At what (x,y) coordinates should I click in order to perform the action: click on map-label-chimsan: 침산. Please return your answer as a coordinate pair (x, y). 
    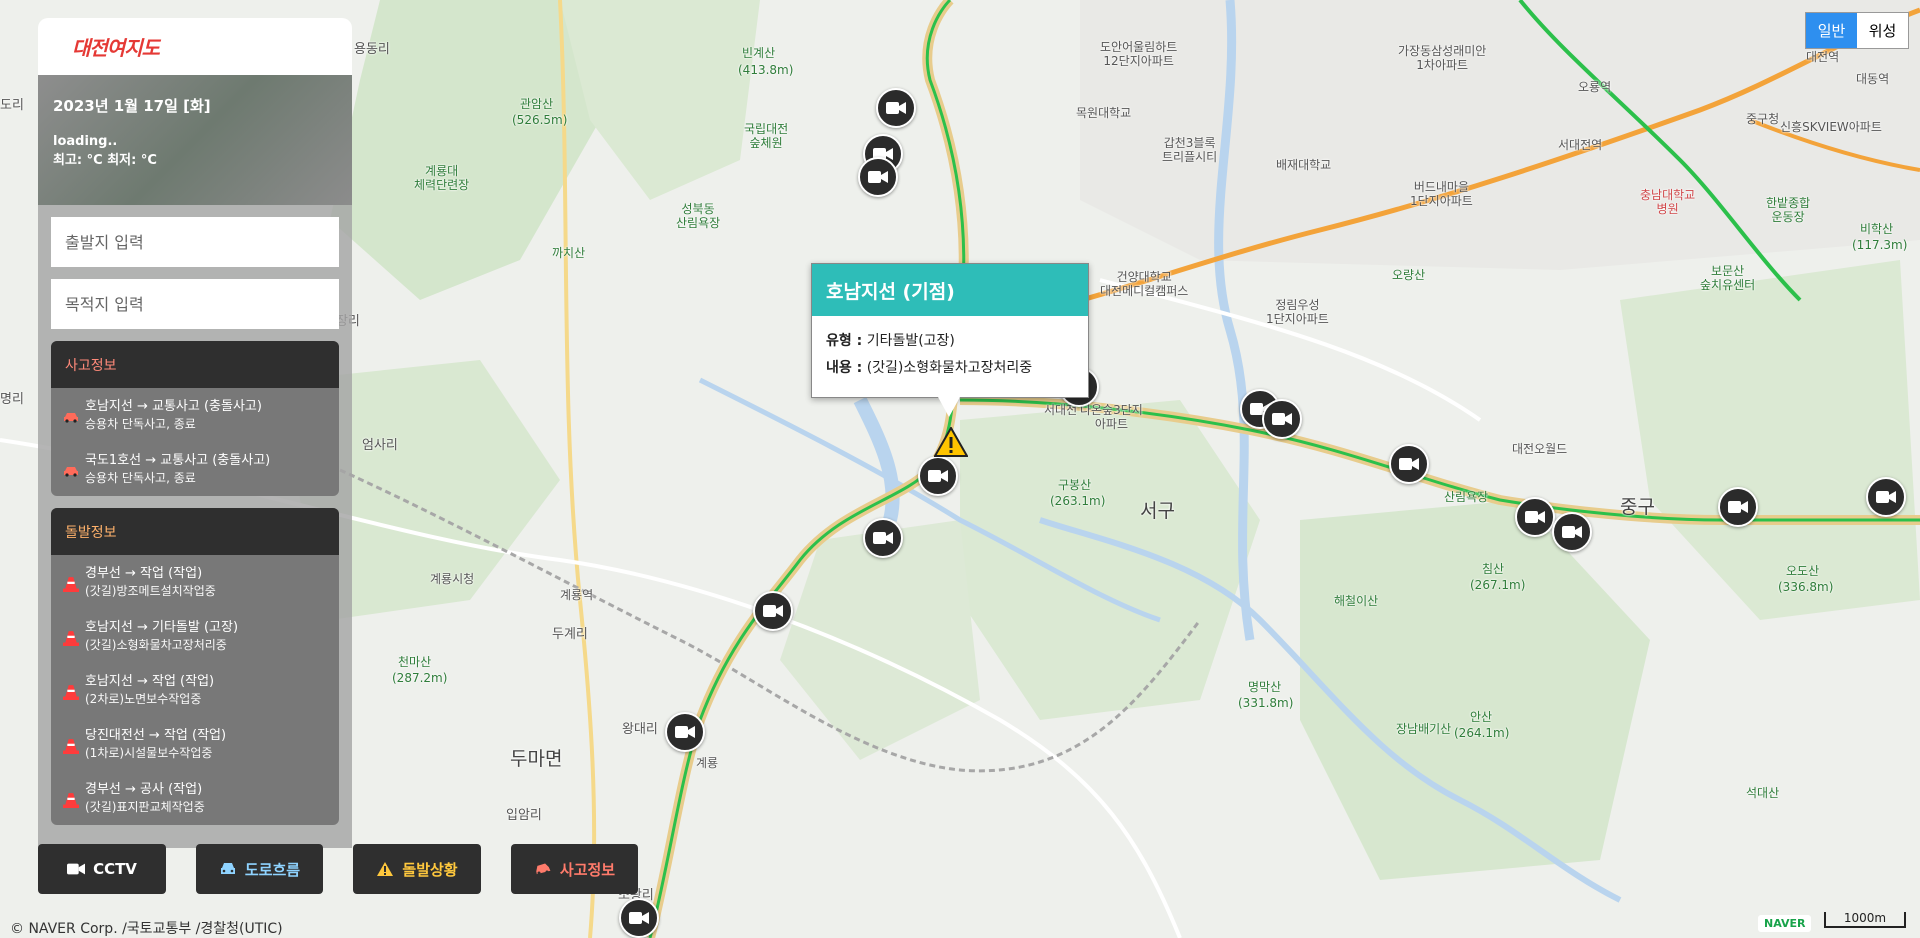
    Looking at the image, I should click on (1493, 569).